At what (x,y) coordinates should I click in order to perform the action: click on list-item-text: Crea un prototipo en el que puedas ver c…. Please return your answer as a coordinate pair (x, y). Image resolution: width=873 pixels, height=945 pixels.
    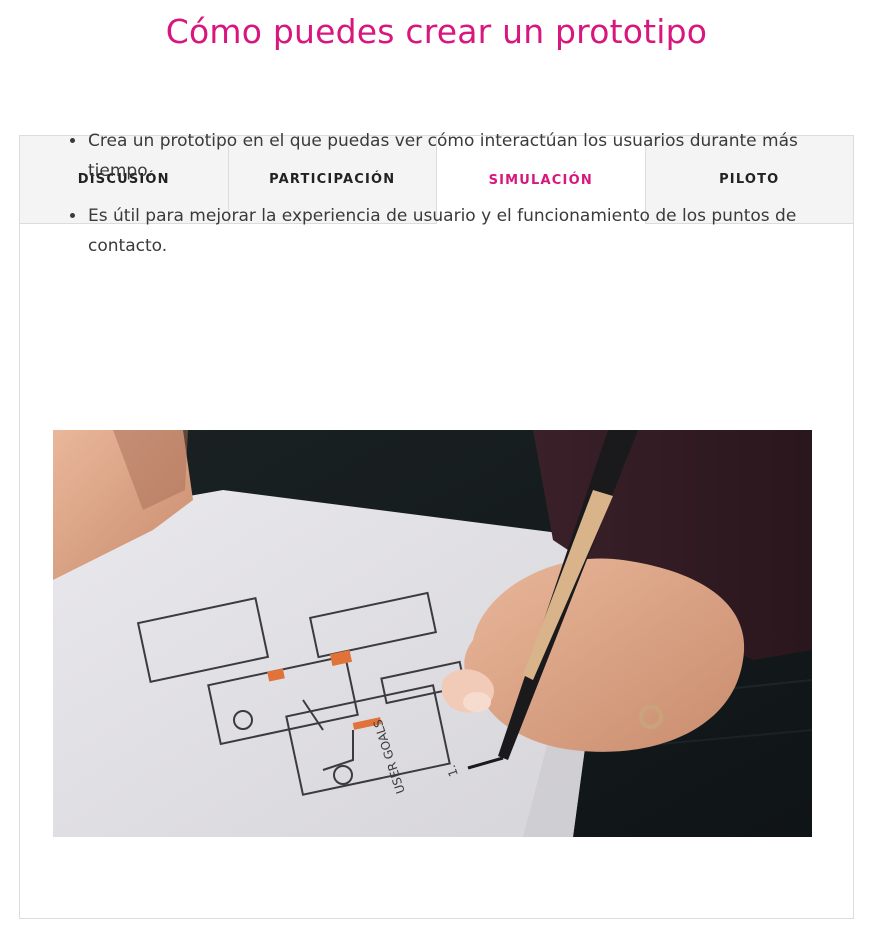
    Looking at the image, I should click on (443, 156).